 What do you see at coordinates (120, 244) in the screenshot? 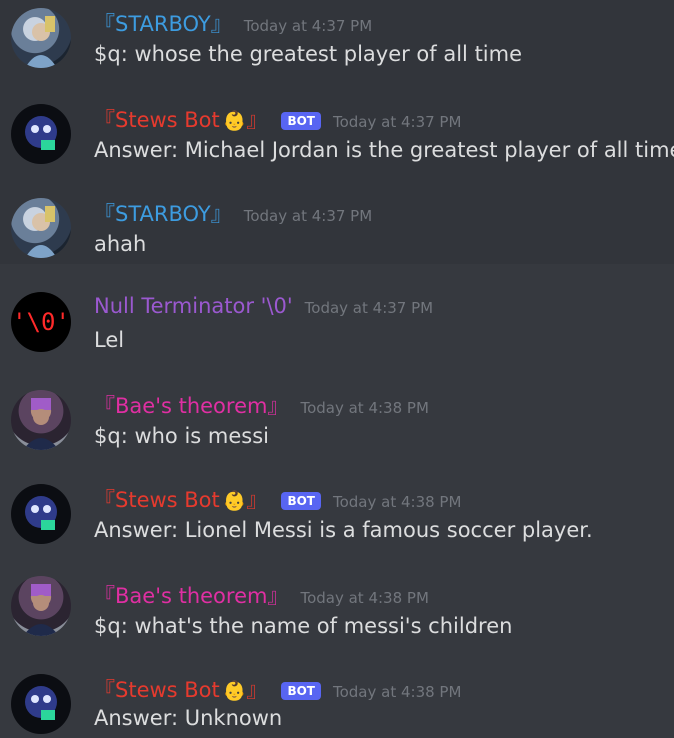
I see `message-text: ahah` at bounding box center [120, 244].